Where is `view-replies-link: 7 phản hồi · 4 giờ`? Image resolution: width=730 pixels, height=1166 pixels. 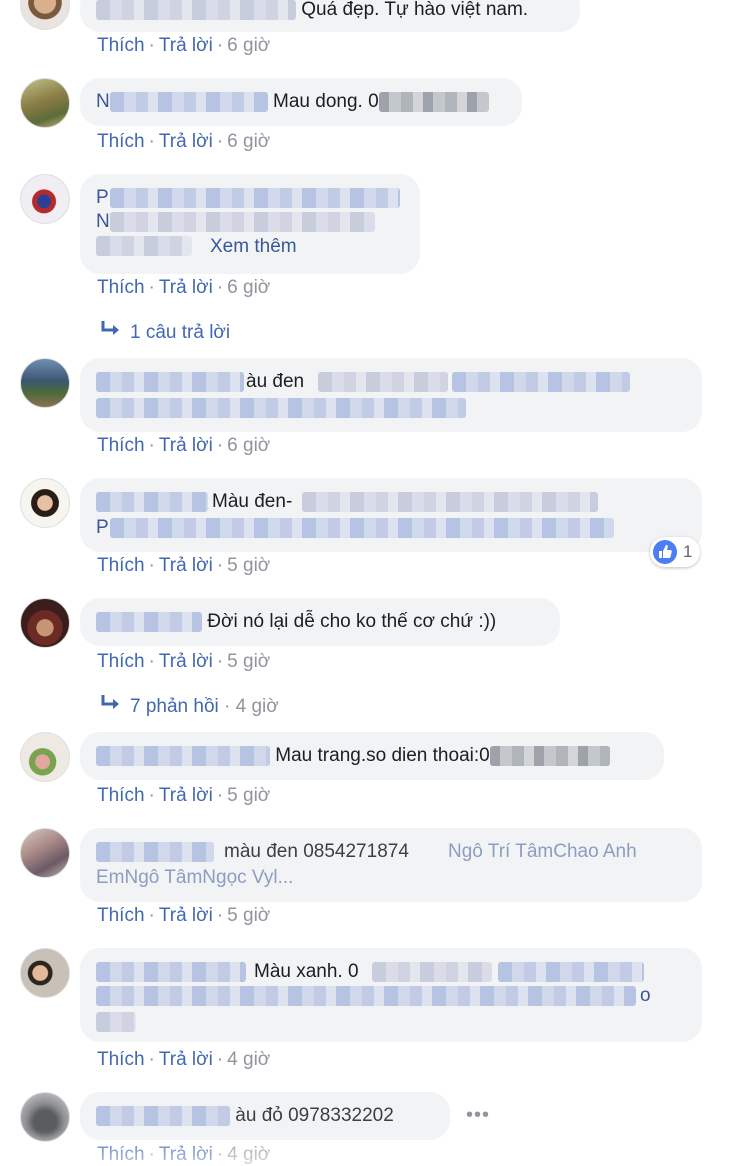
view-replies-link: 7 phản hồi · 4 giờ is located at coordinates (189, 706).